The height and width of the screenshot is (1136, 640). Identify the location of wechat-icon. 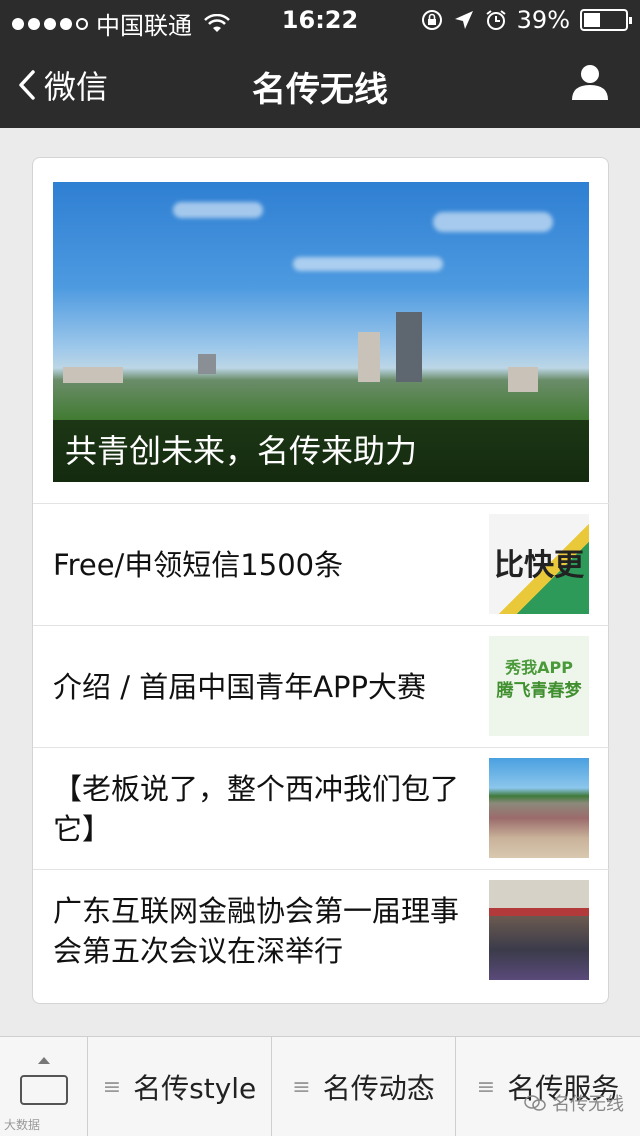
(535, 1103).